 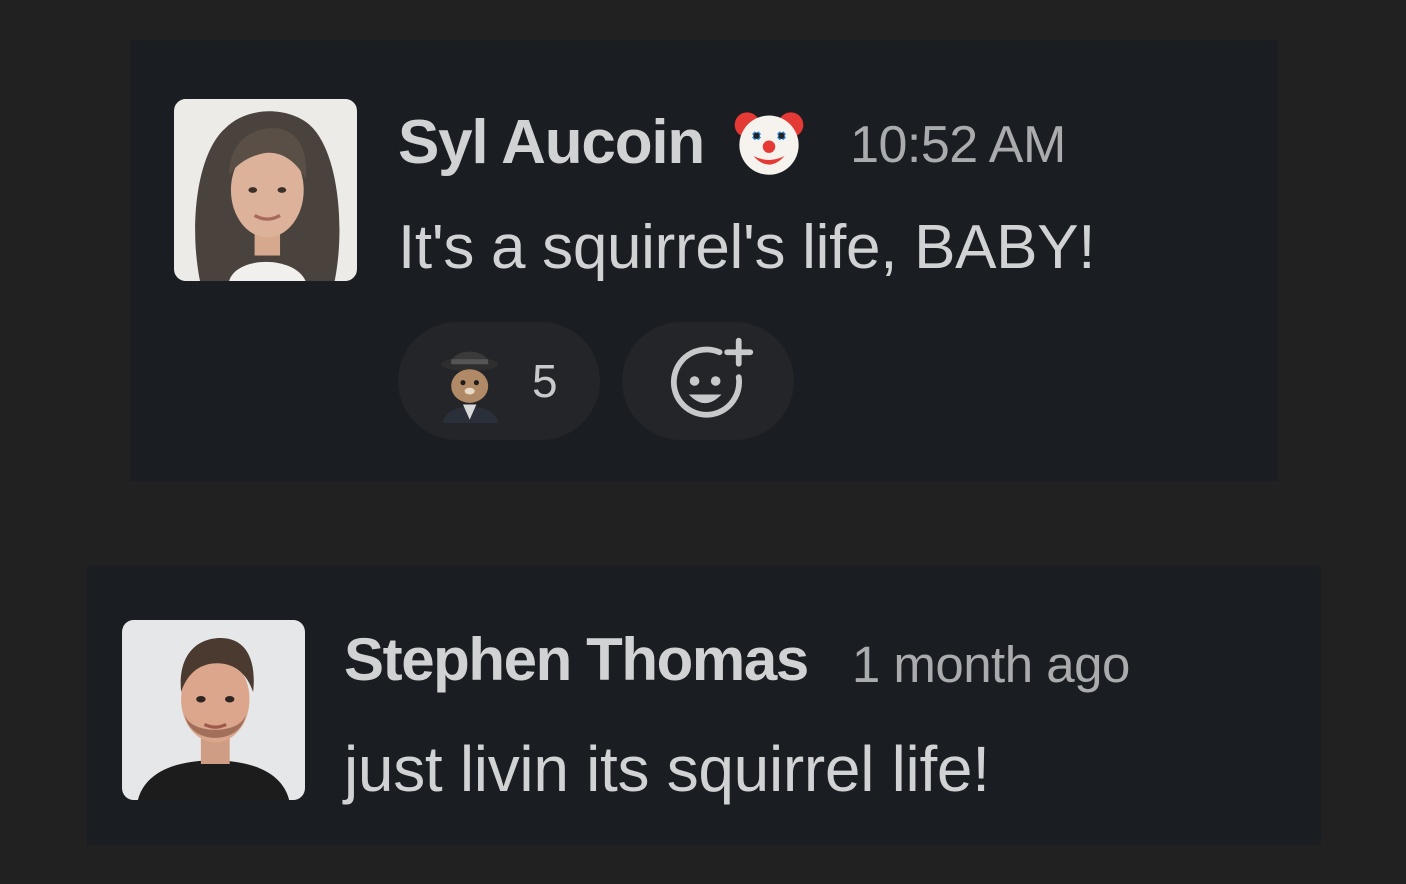 What do you see at coordinates (551, 142) in the screenshot?
I see `author-name: Syl Aucoin` at bounding box center [551, 142].